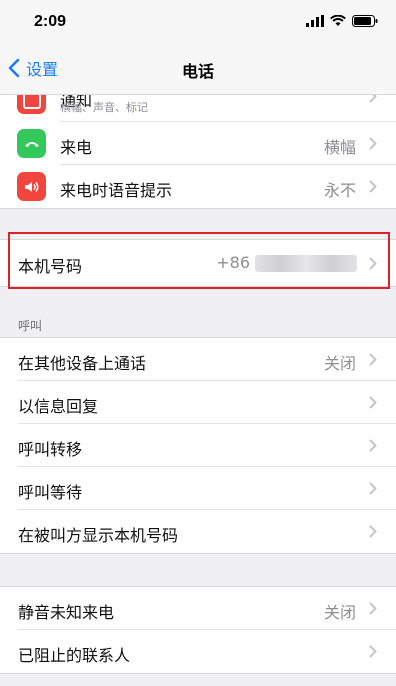 The height and width of the screenshot is (686, 396). Describe the element at coordinates (82, 363) in the screenshot. I see `item-label: 在其他设备上通话` at that location.